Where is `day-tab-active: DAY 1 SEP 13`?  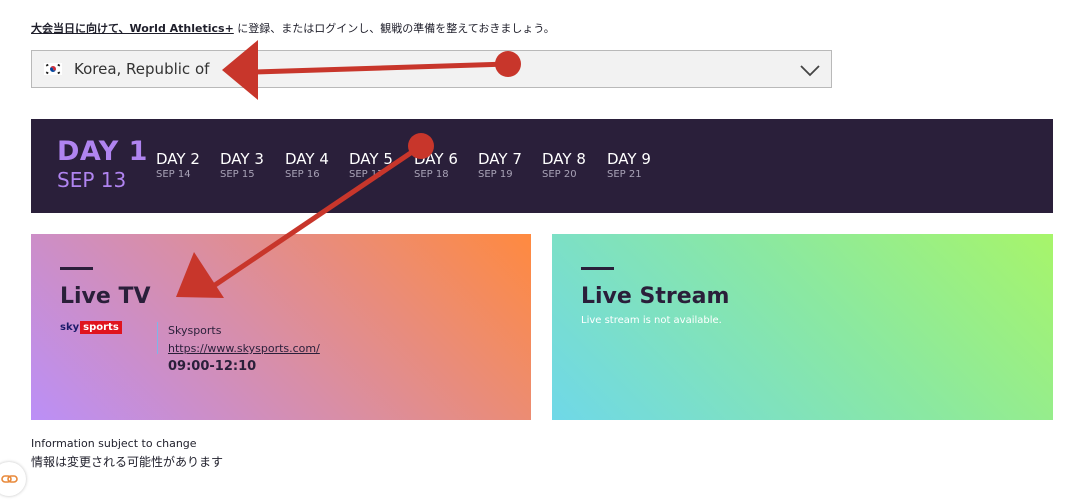 day-tab-active: DAY 1 SEP 13 is located at coordinates (102, 165).